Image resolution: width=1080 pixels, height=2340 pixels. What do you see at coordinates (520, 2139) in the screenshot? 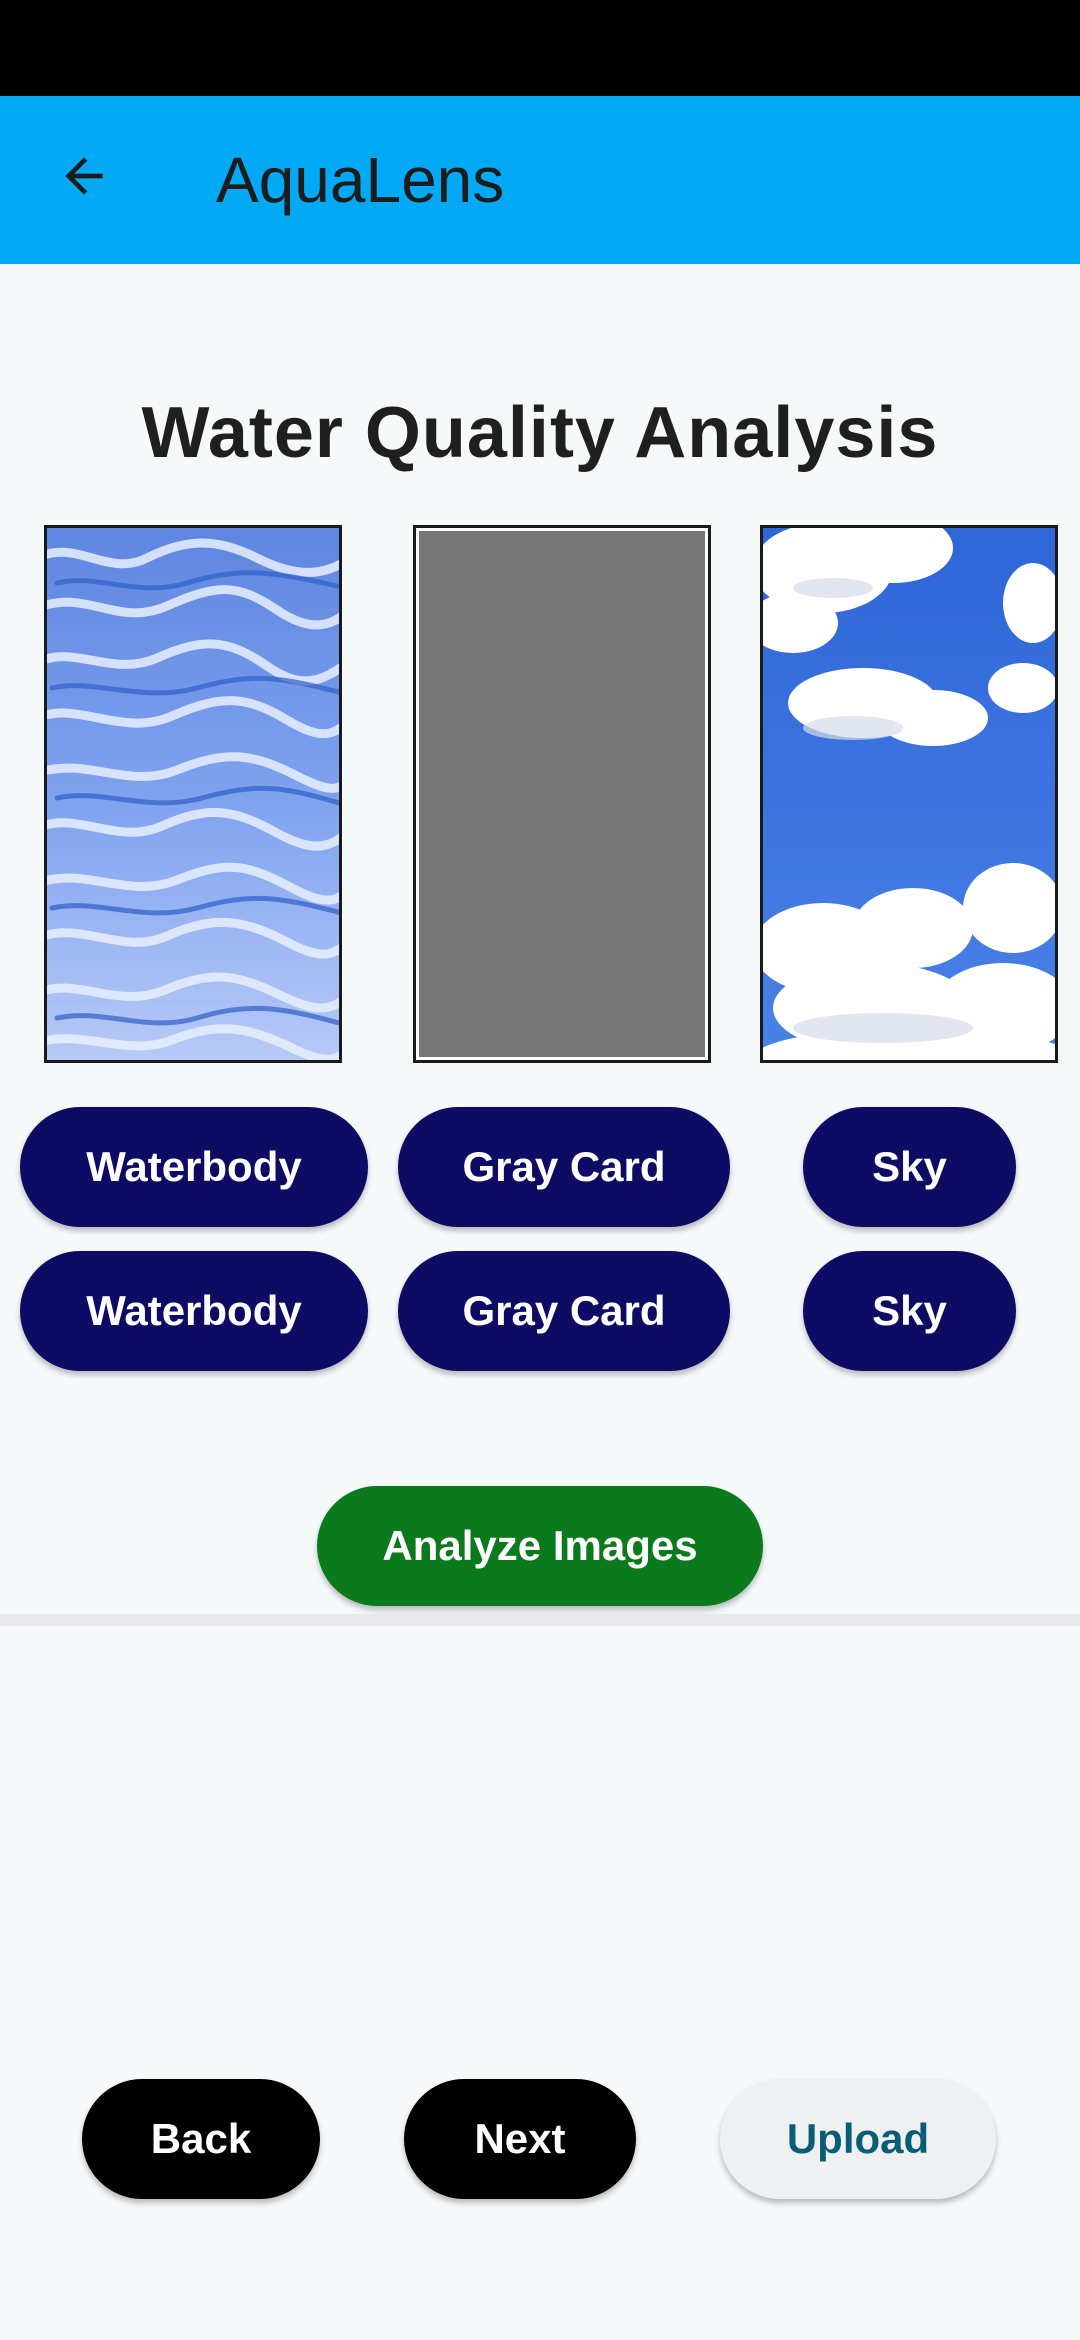
I see `next-button: Next` at bounding box center [520, 2139].